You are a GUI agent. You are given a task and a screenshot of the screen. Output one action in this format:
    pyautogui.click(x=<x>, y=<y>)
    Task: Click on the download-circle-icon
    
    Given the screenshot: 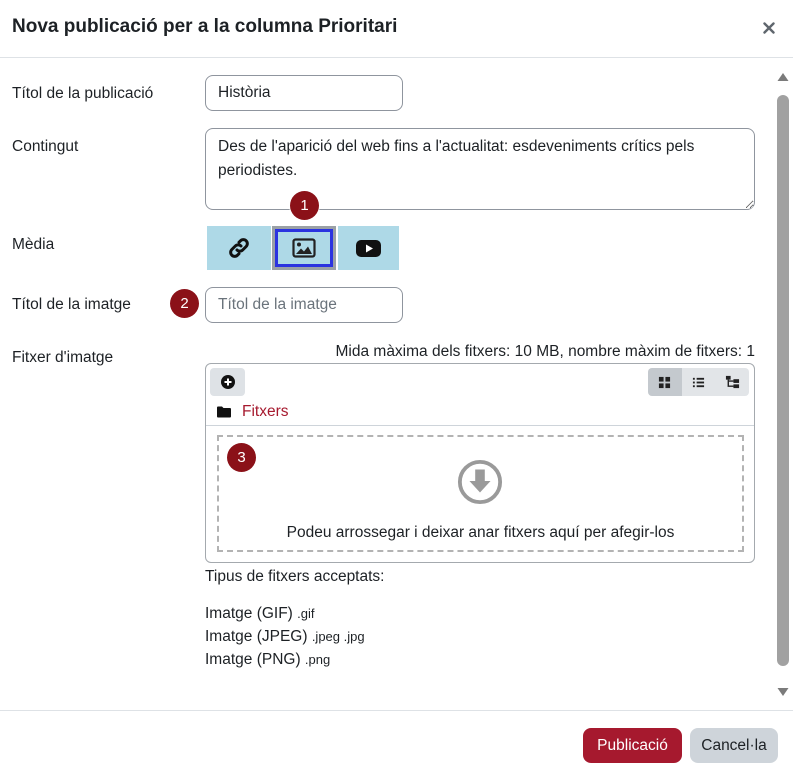 What is the action you would take?
    pyautogui.click(x=480, y=482)
    